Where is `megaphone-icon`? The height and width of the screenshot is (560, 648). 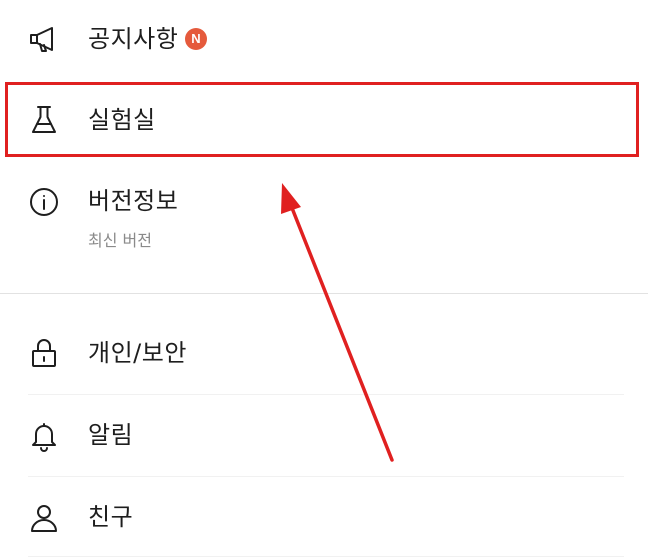
megaphone-icon is located at coordinates (44, 39).